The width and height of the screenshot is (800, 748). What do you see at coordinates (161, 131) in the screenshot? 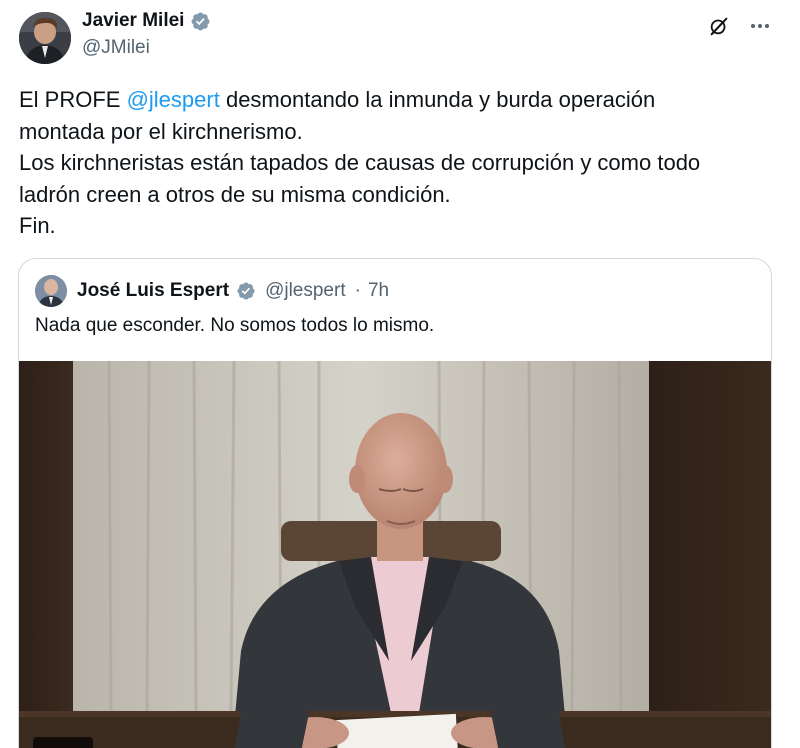
I see `tweet-line: montada por el kirchnerismo.` at bounding box center [161, 131].